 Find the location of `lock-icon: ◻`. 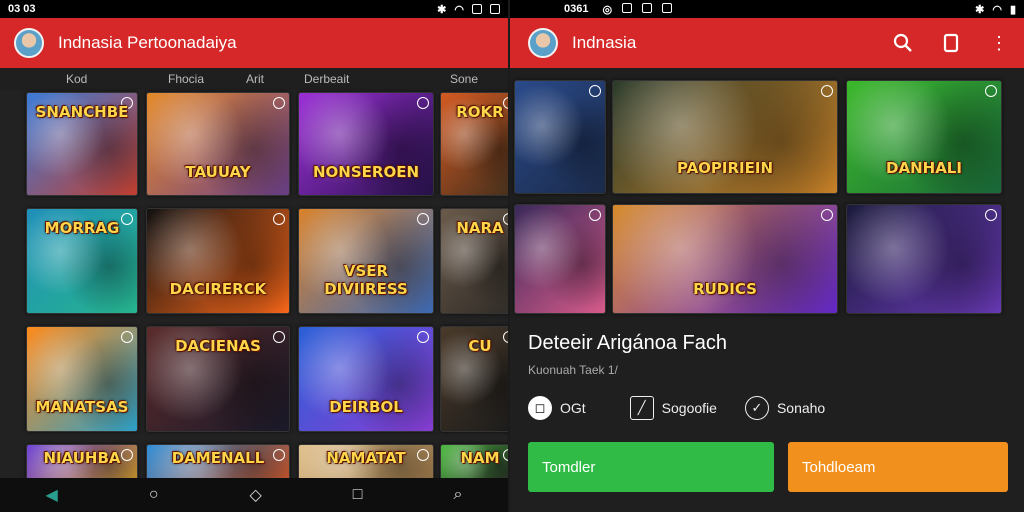

lock-icon: ◻ is located at coordinates (540, 408).